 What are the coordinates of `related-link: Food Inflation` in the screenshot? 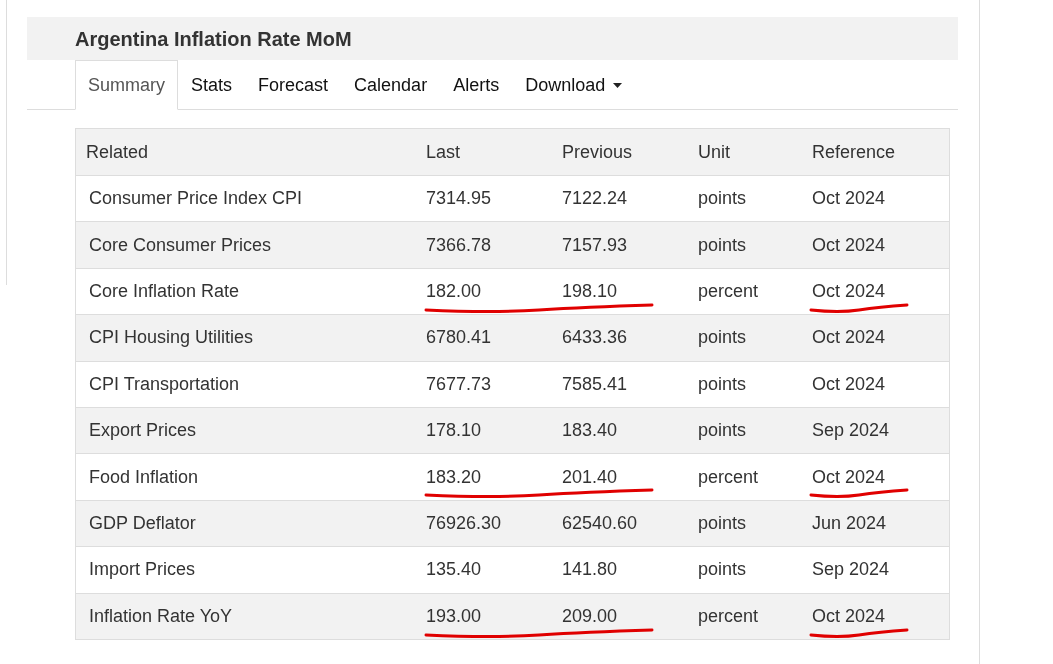 It's located at (137, 477).